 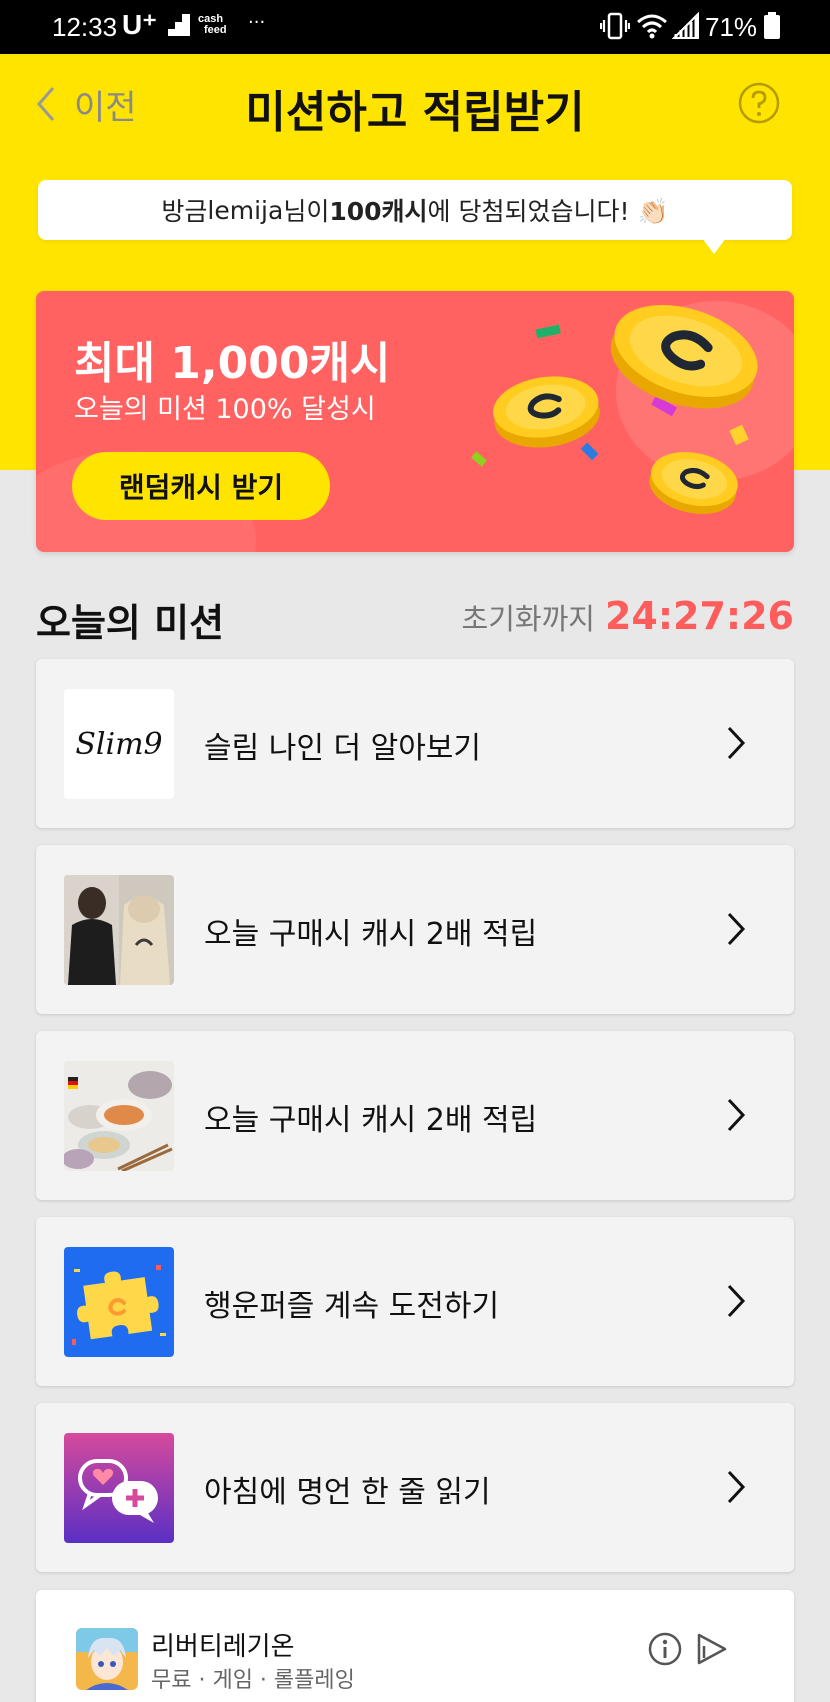 I want to click on mission-item: 아침에 명언 한 줄 읽기, so click(x=415, y=1487).